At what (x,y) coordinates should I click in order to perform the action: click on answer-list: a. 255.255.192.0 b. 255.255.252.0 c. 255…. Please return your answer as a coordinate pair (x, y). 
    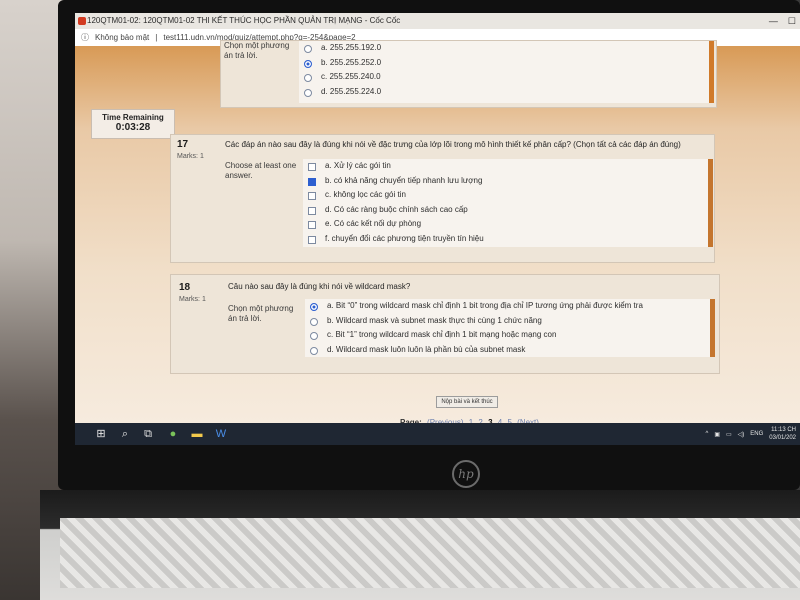
    Looking at the image, I should click on (506, 72).